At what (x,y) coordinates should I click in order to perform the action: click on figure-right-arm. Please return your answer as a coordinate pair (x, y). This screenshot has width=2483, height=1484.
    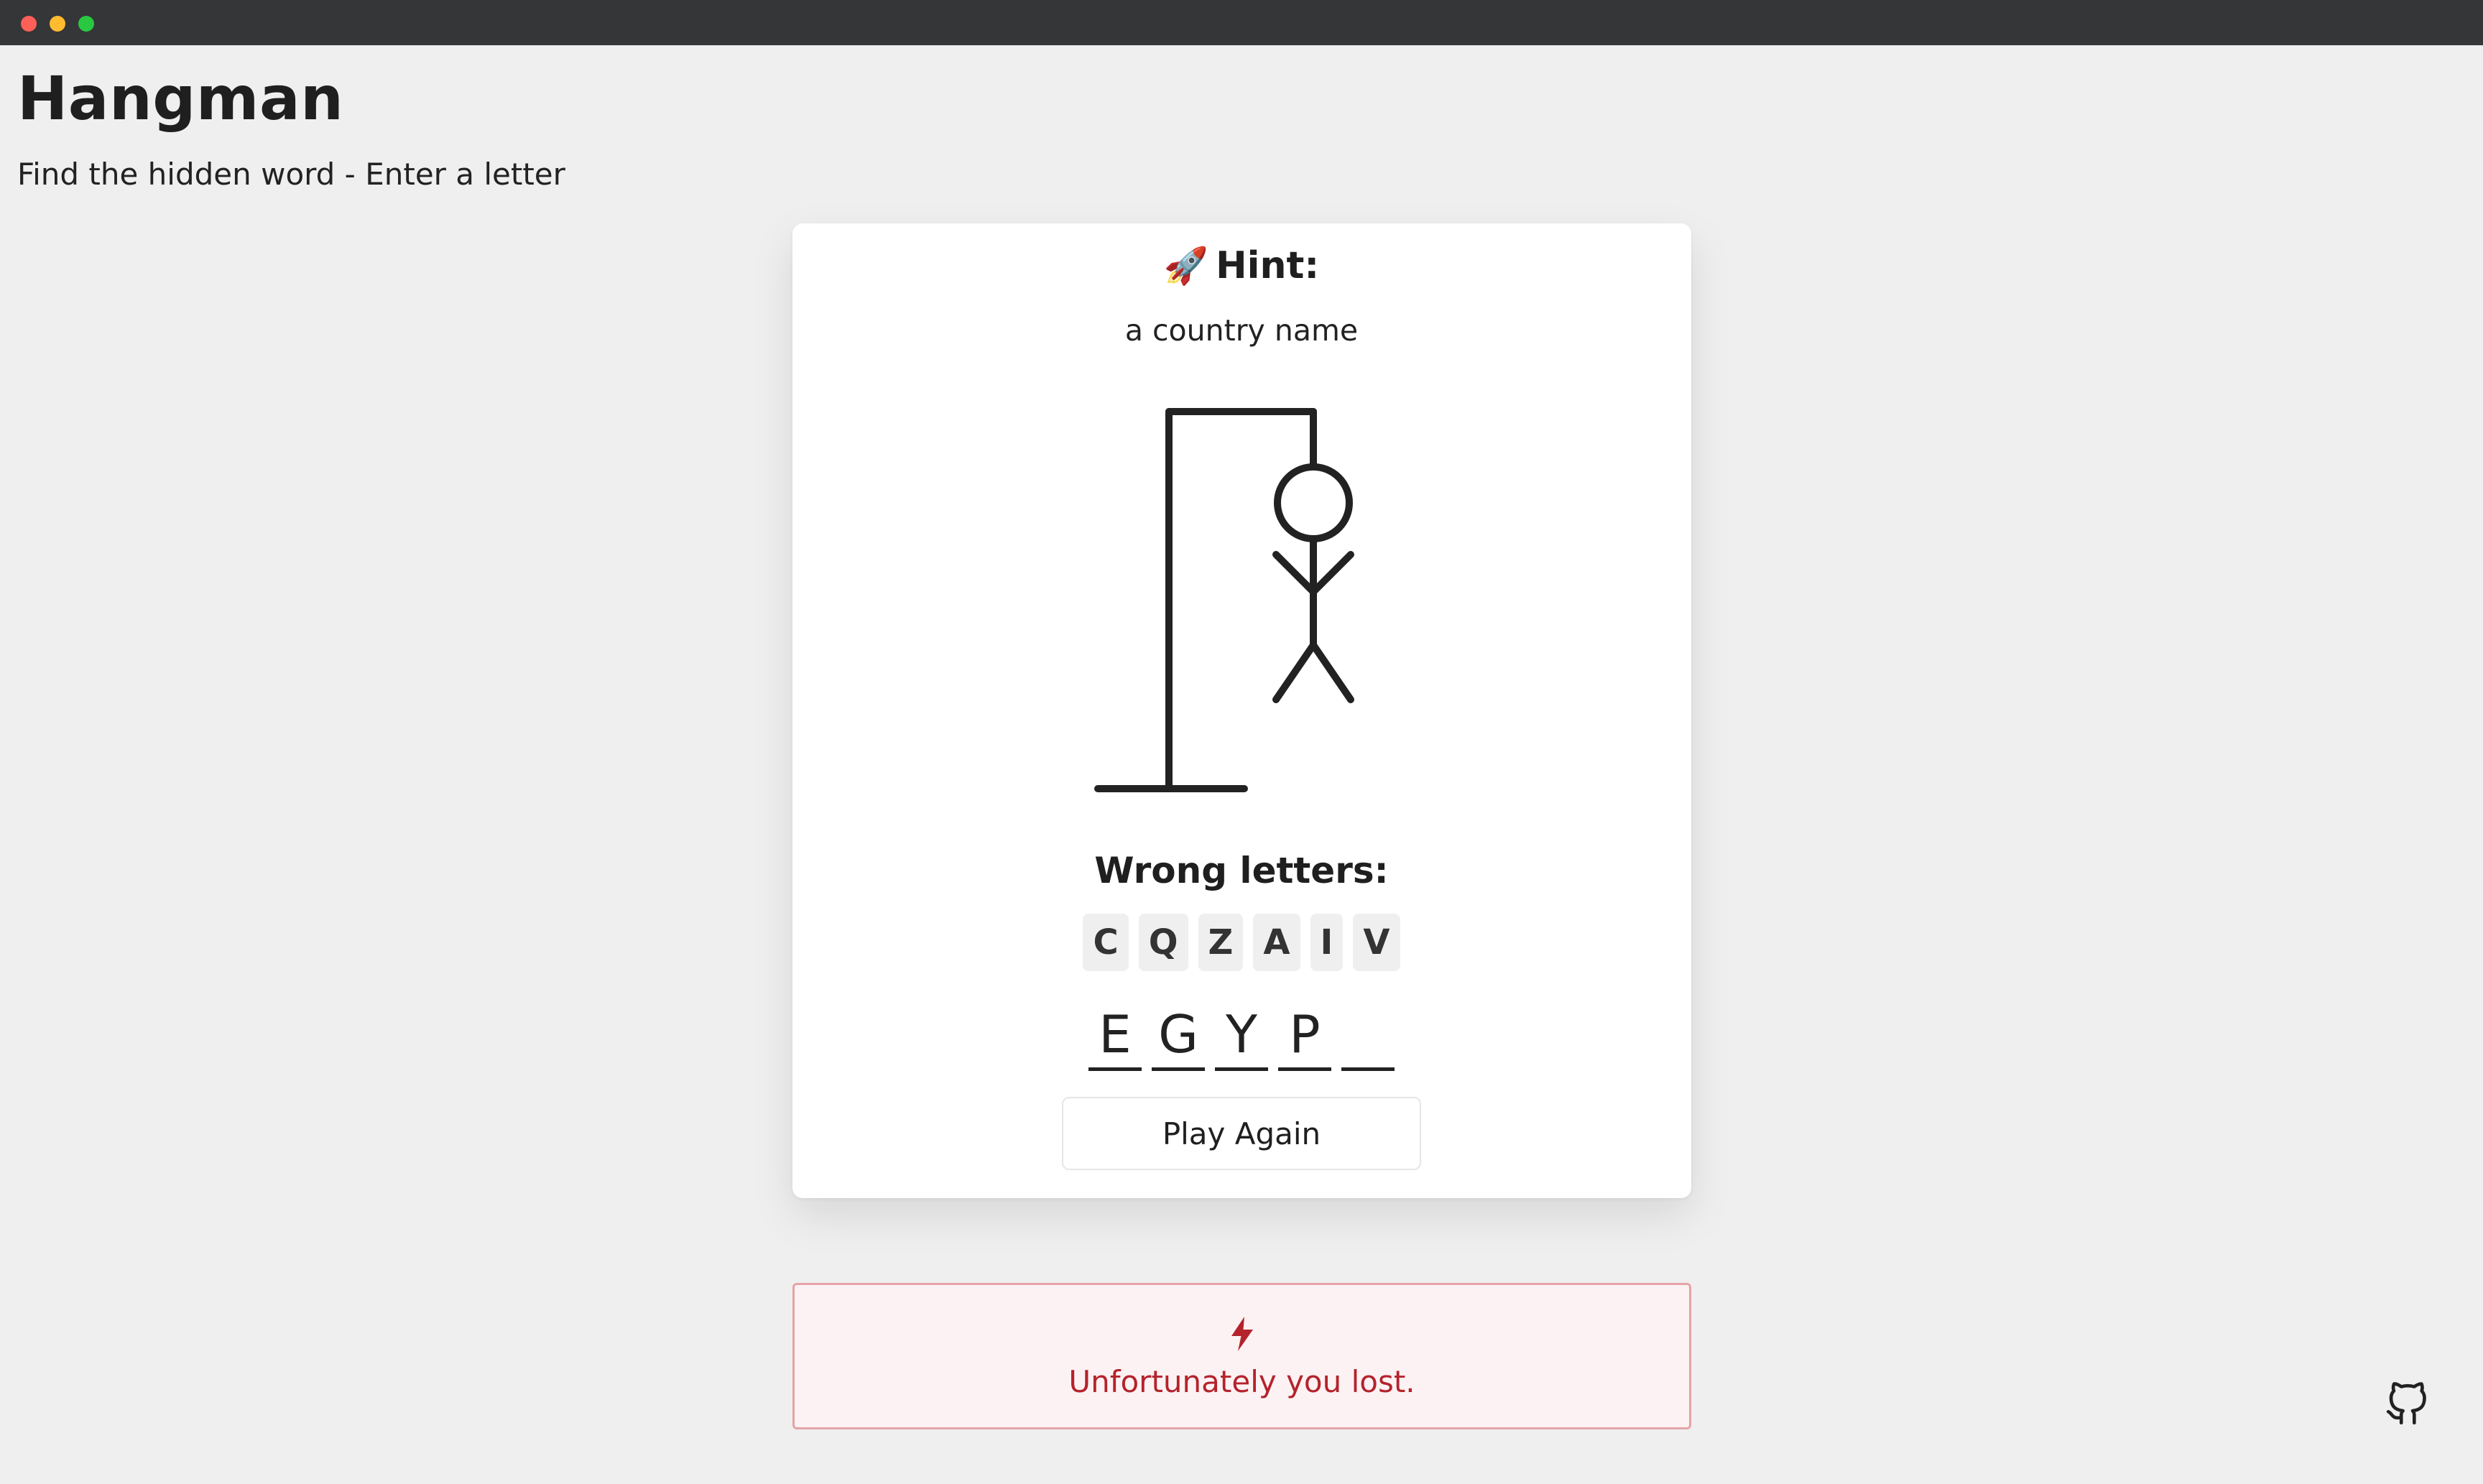
    Looking at the image, I should click on (1332, 573).